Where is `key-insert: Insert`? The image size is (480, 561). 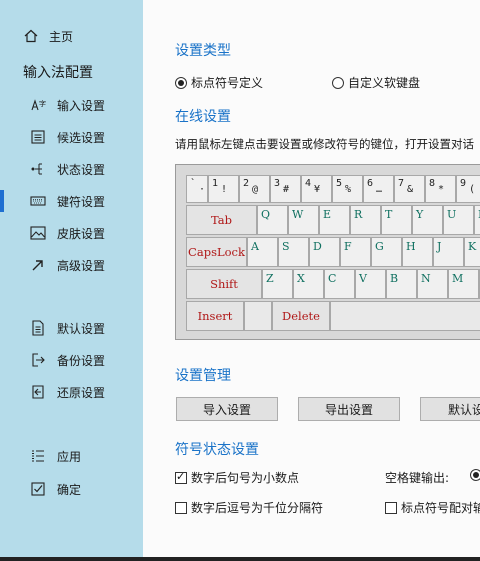 key-insert: Insert is located at coordinates (215, 316).